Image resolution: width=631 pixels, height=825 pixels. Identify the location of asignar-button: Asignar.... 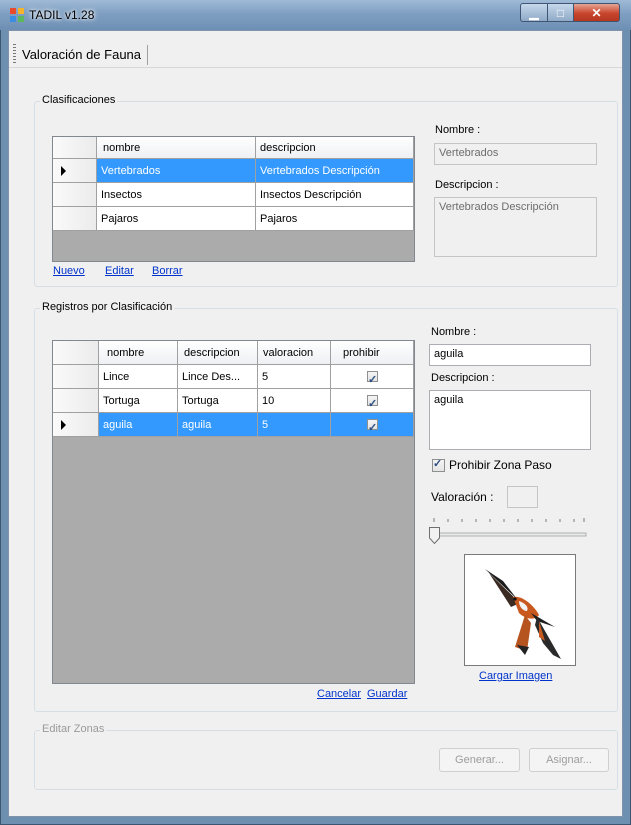
(569, 760).